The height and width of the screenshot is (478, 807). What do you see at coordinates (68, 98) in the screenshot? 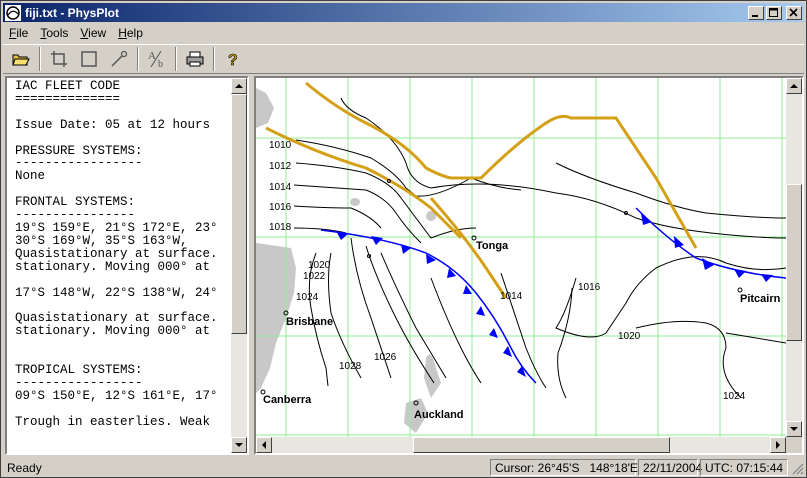
I see `bulletin-line: ==============` at bounding box center [68, 98].